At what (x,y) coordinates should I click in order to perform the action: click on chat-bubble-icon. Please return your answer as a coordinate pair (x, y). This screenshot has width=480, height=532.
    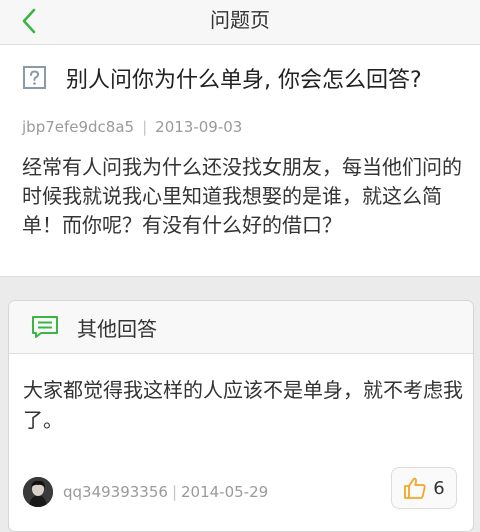
    Looking at the image, I should click on (45, 327).